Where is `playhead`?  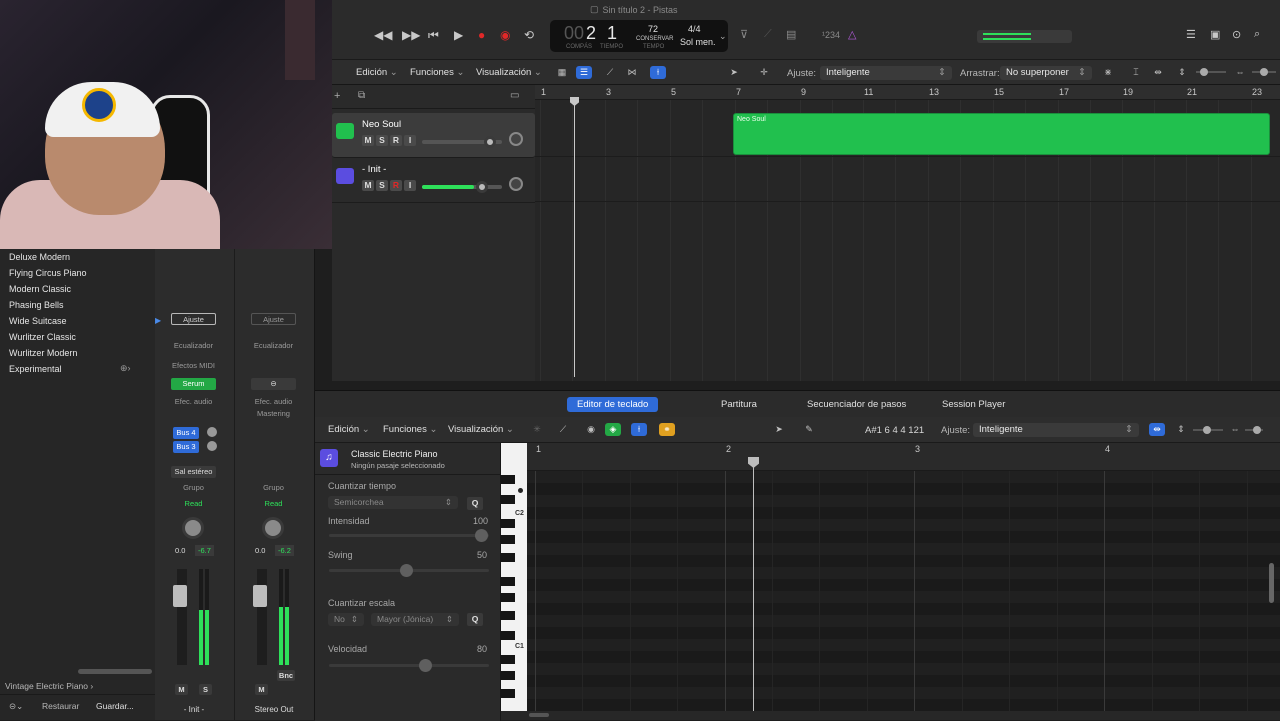 playhead is located at coordinates (574, 237).